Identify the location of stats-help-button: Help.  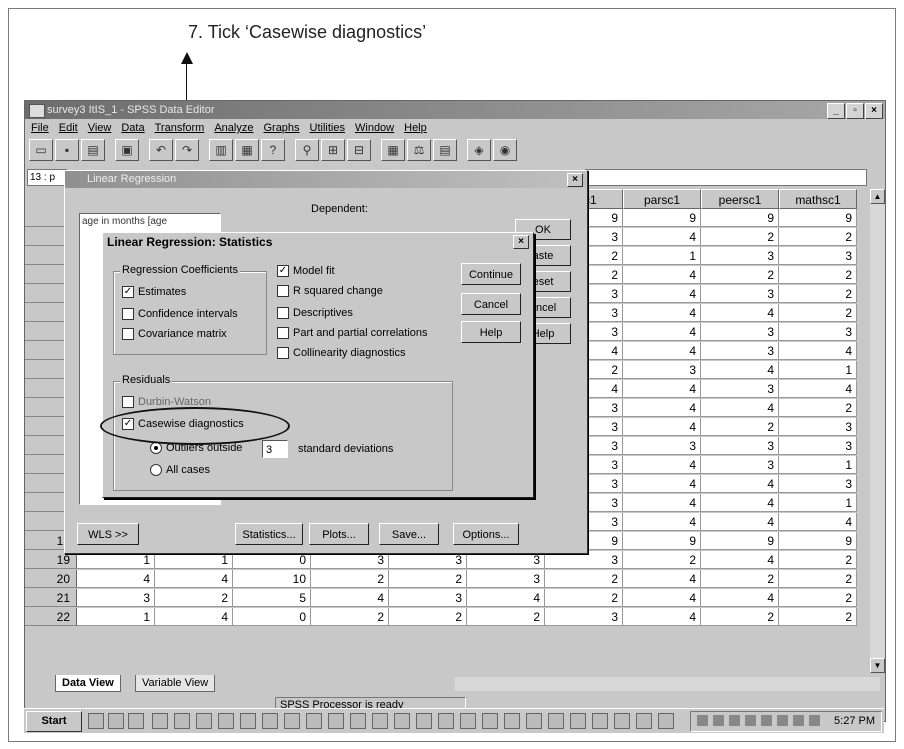
(491, 332).